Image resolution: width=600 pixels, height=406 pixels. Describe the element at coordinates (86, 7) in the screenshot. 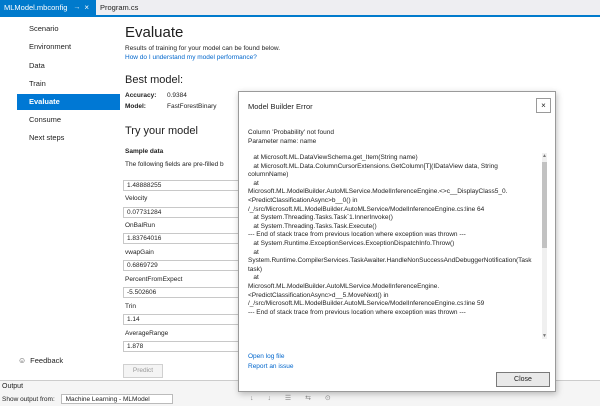

I see `close-icon: ×` at that location.